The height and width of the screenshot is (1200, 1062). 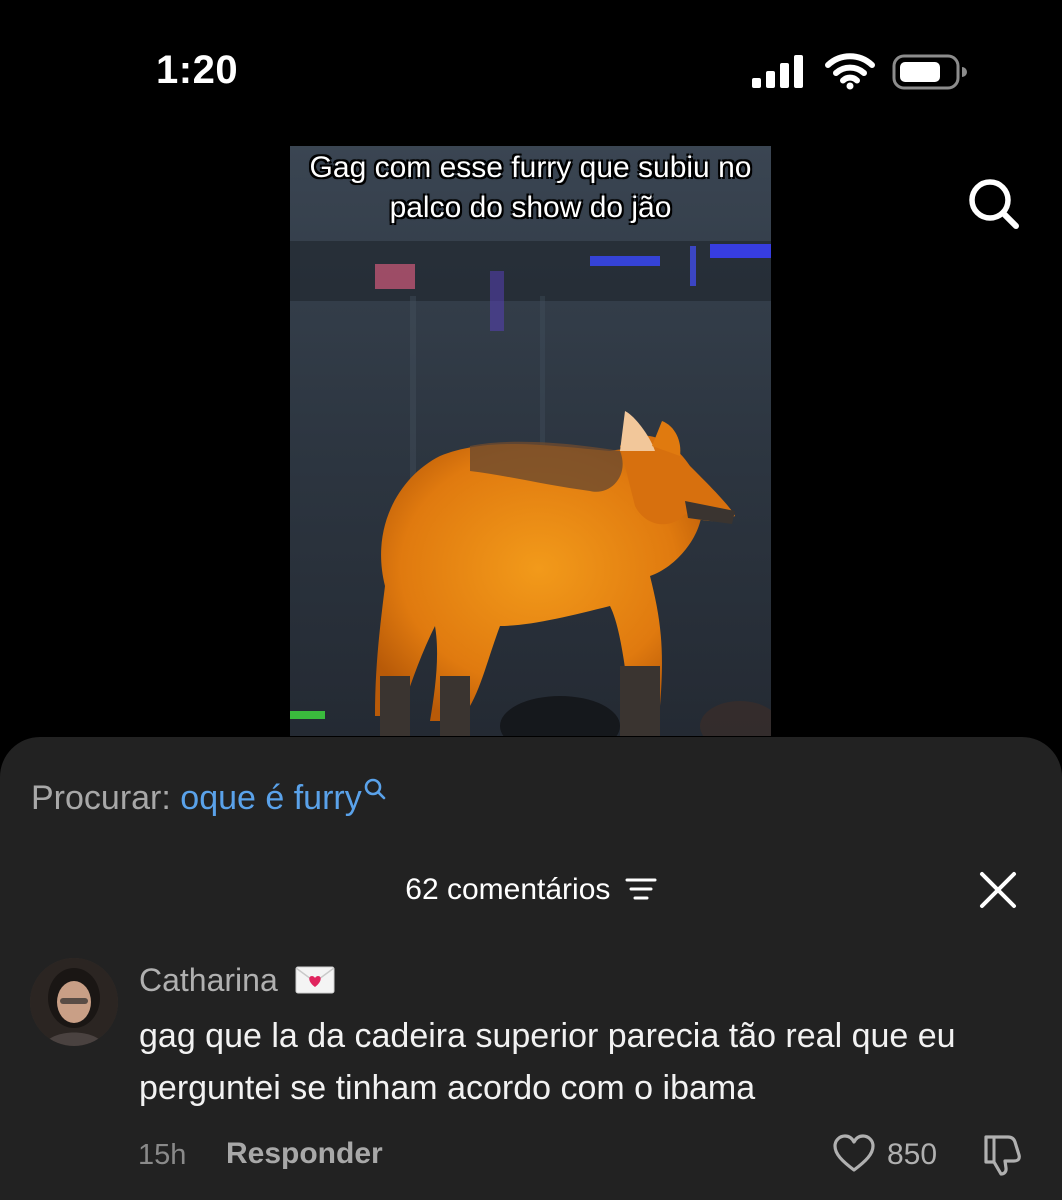 I want to click on avatar-image, so click(x=74, y=1002).